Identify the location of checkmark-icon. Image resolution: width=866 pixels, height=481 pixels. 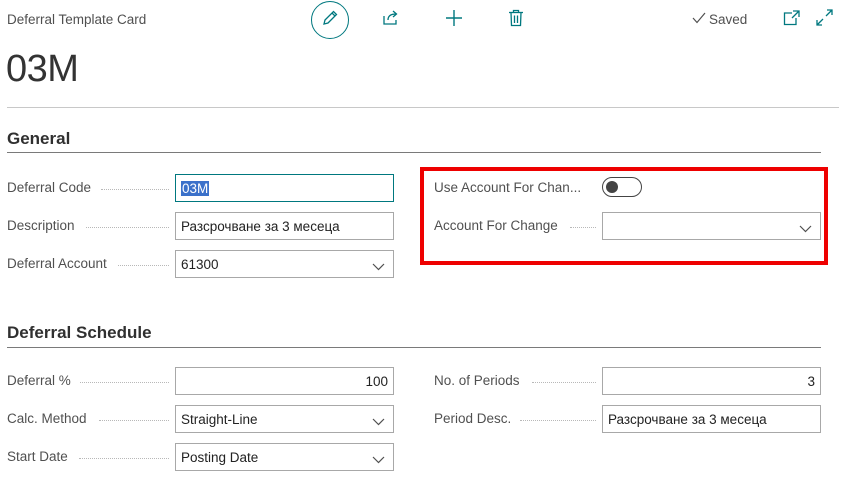
(699, 19).